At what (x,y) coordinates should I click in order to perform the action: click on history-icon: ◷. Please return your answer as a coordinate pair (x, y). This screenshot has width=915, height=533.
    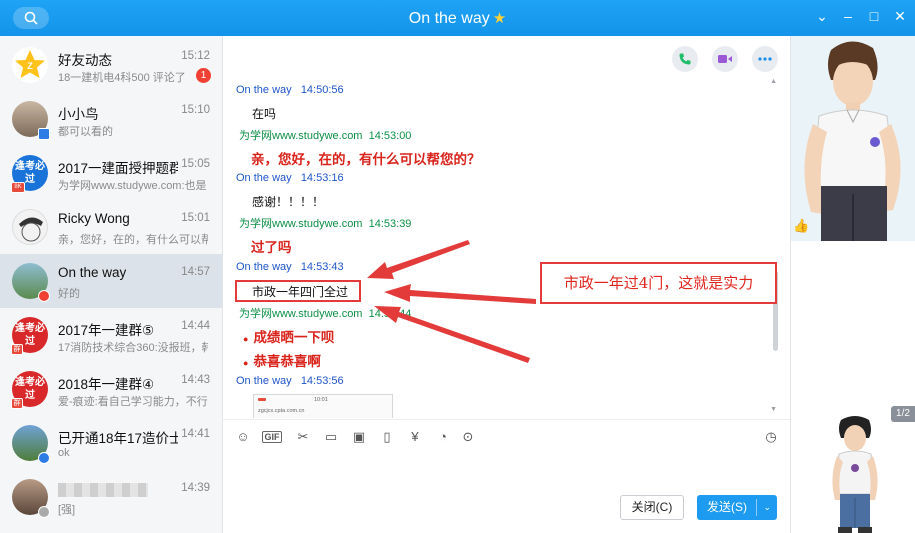
    Looking at the image, I should click on (771, 437).